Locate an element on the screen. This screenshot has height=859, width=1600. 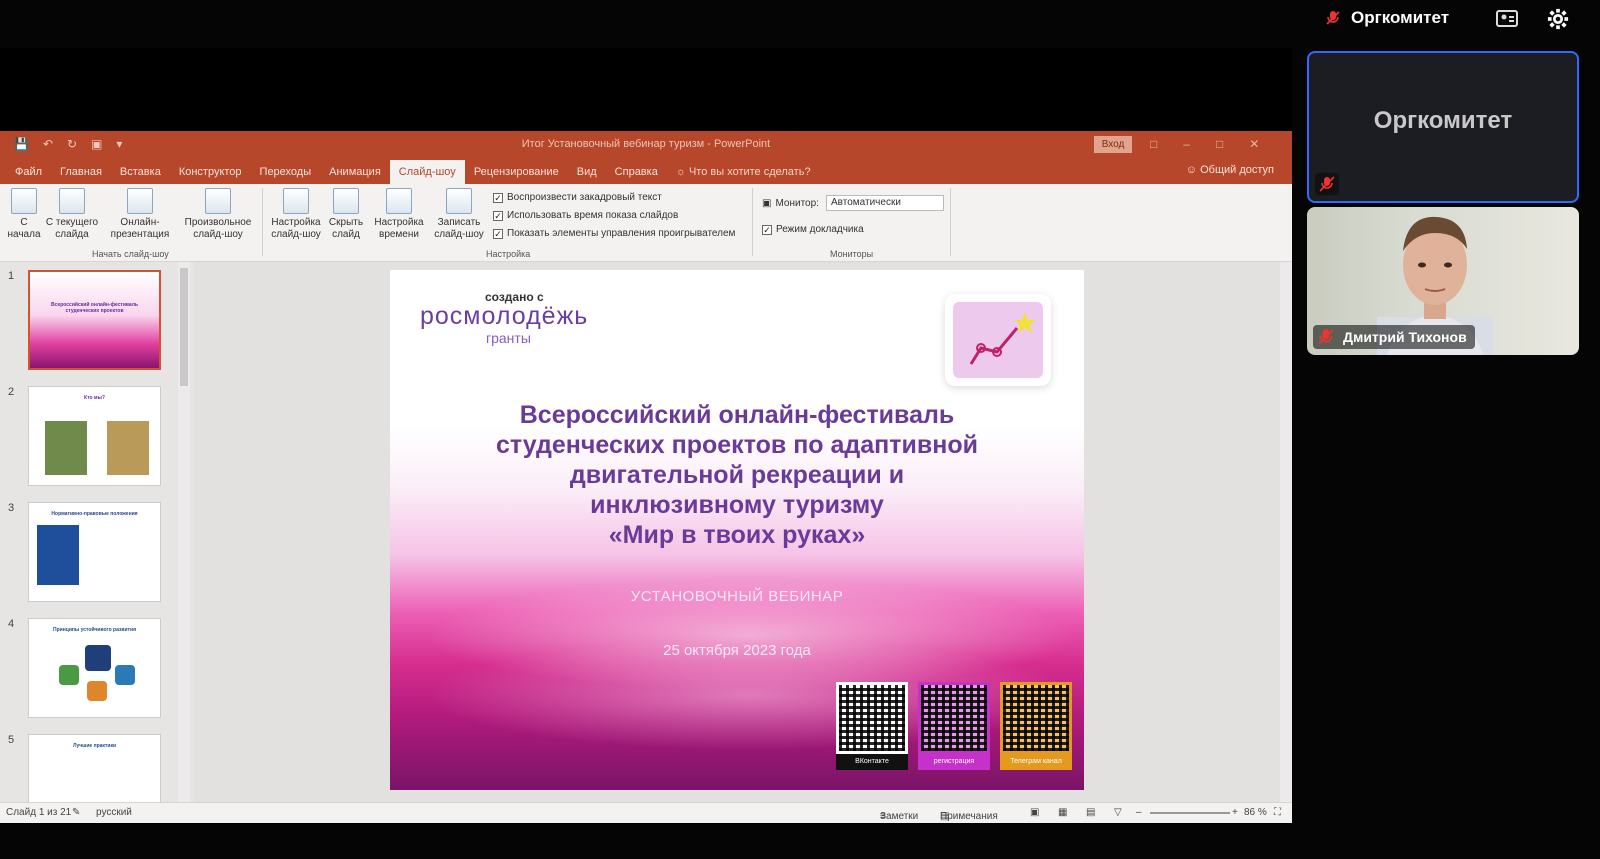
active-speaker-indicator: Оргкомитет is located at coordinates (1387, 18).